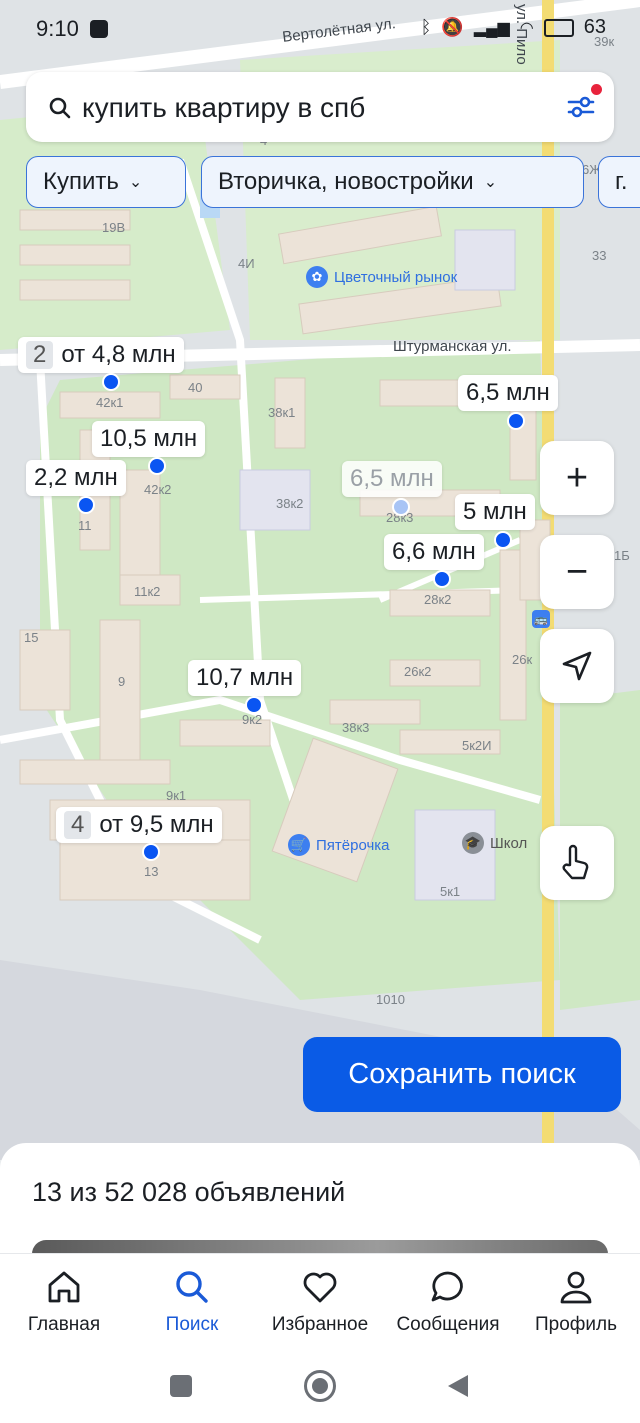  Describe the element at coordinates (64, 1324) in the screenshot. I see `tab-label: Главная` at that location.